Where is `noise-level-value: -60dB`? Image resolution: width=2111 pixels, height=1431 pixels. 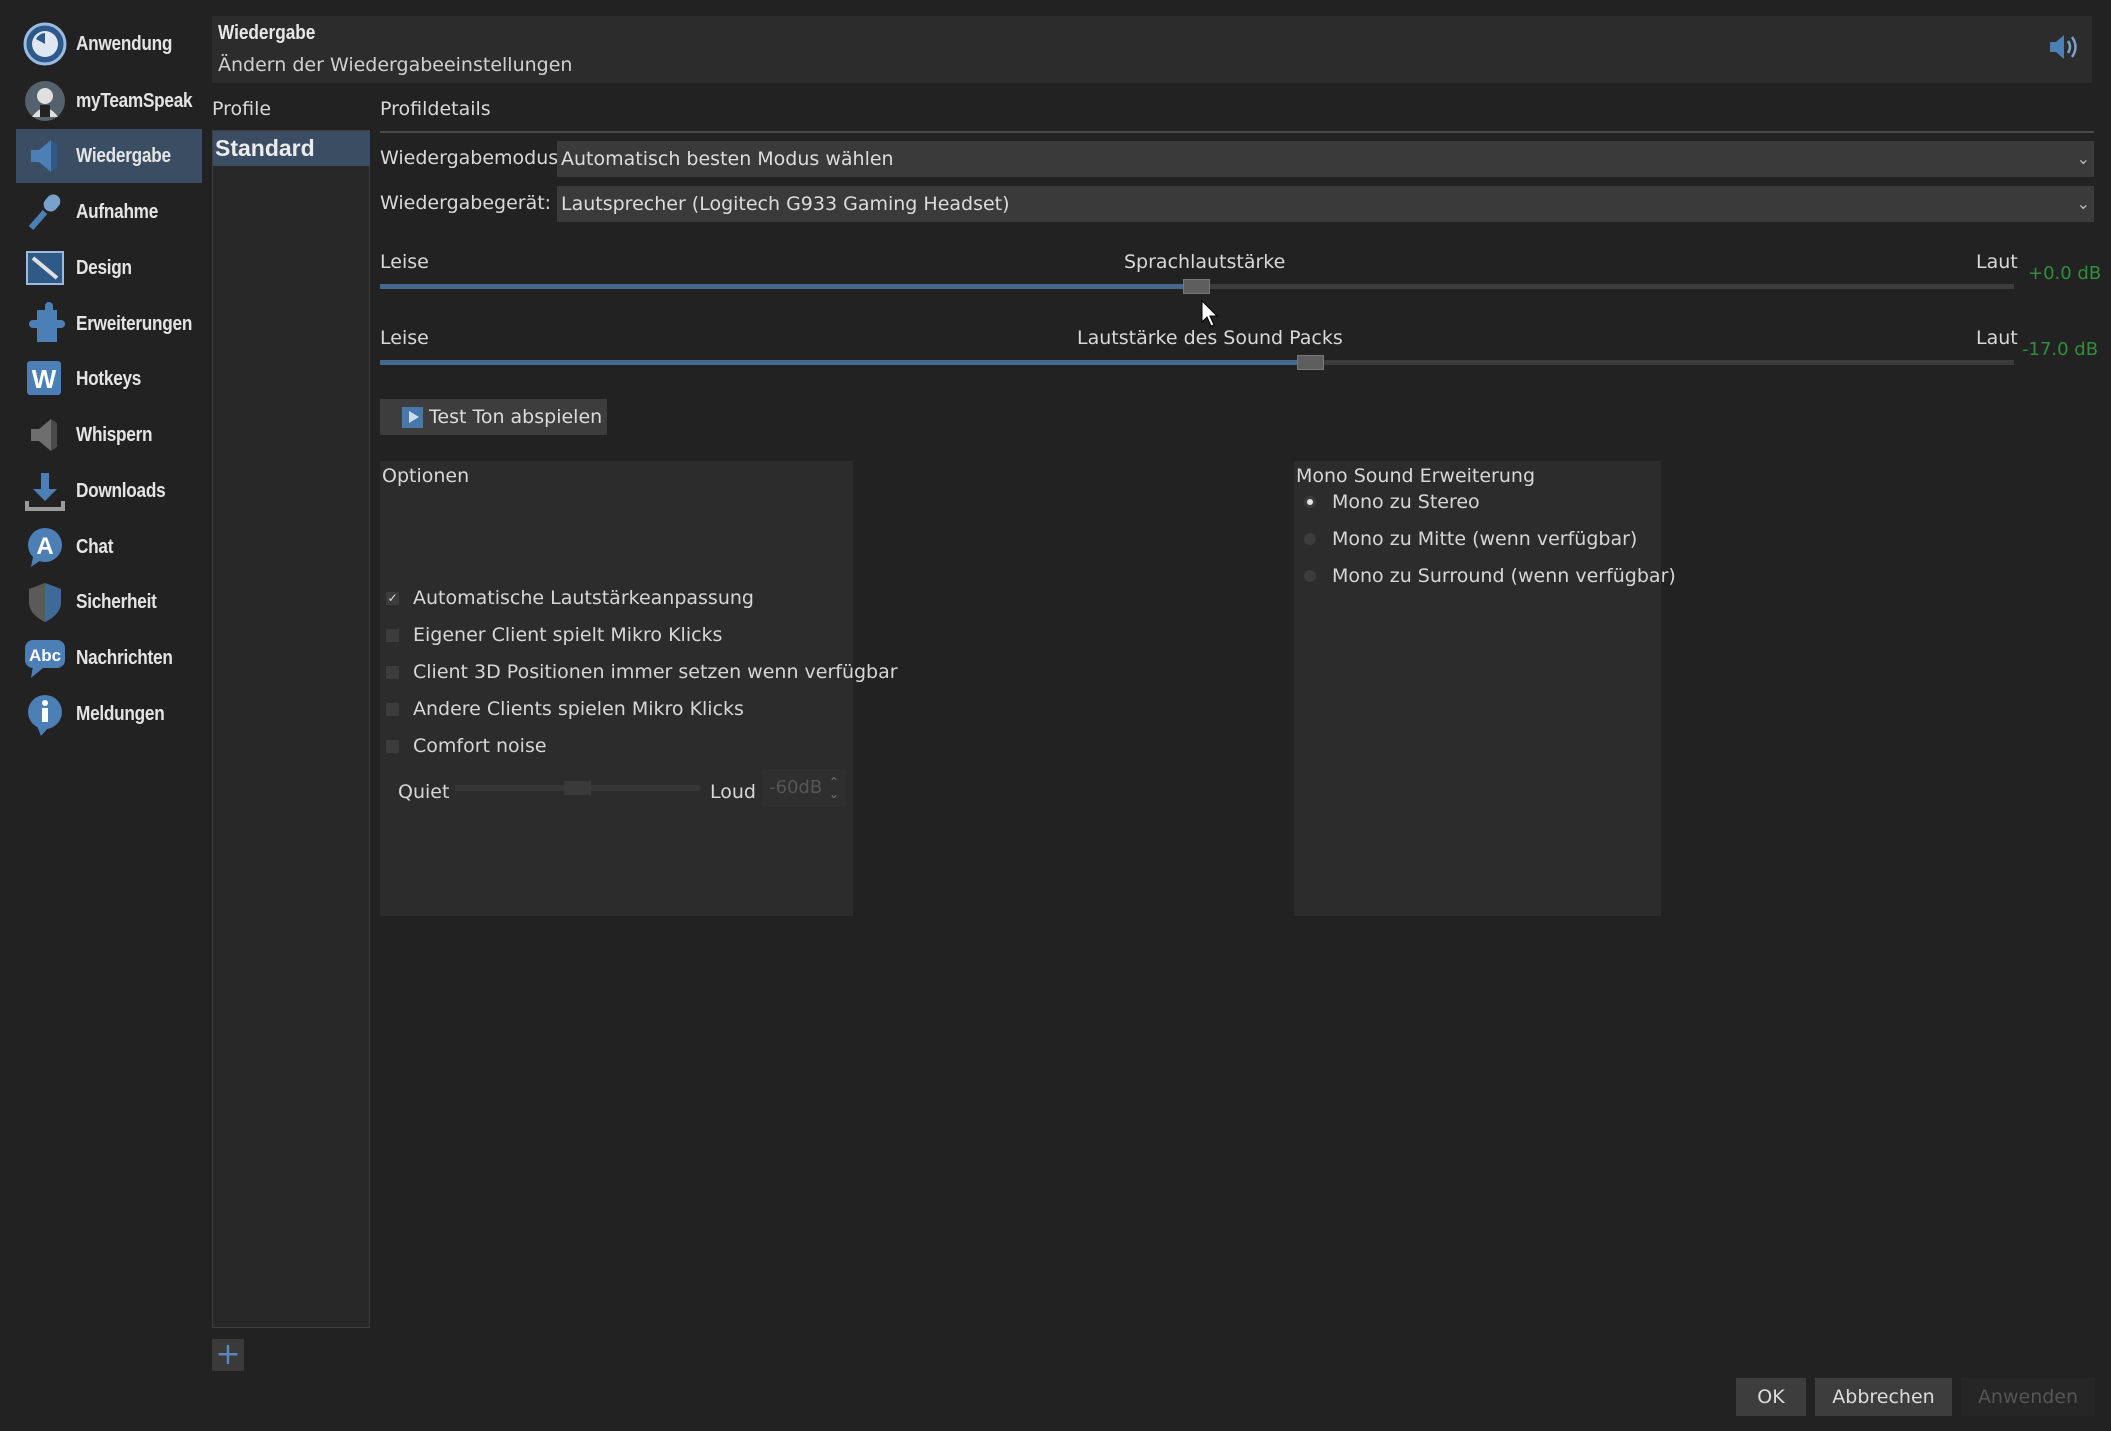 noise-level-value: -60dB is located at coordinates (796, 787).